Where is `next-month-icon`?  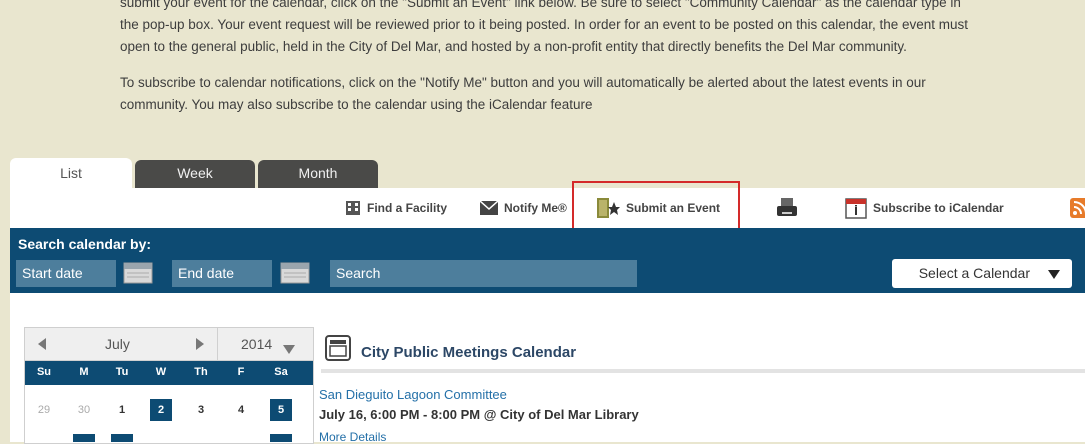 next-month-icon is located at coordinates (200, 345).